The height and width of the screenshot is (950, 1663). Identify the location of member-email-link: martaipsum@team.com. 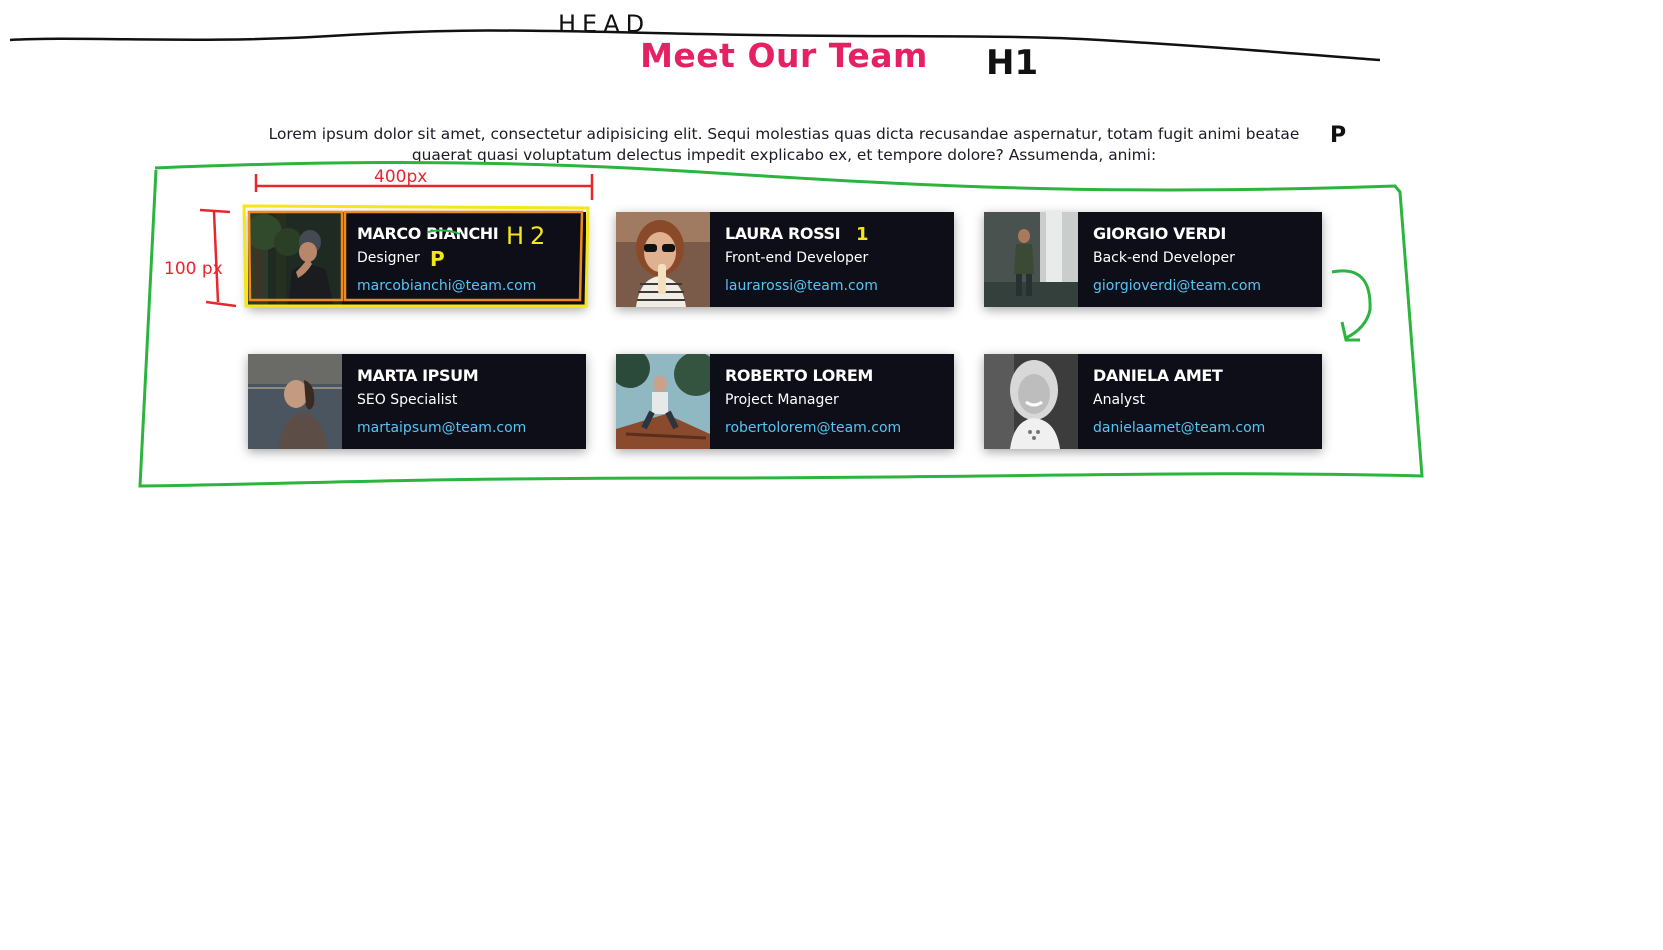
(441, 428).